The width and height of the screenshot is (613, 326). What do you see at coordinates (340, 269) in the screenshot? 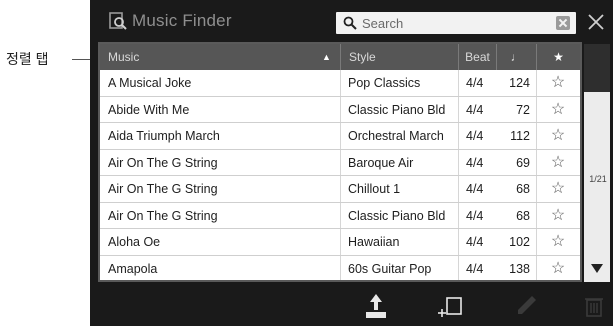
I see `table-row: Amapola 60s Guitar Pop 4/4 138 ☆` at bounding box center [340, 269].